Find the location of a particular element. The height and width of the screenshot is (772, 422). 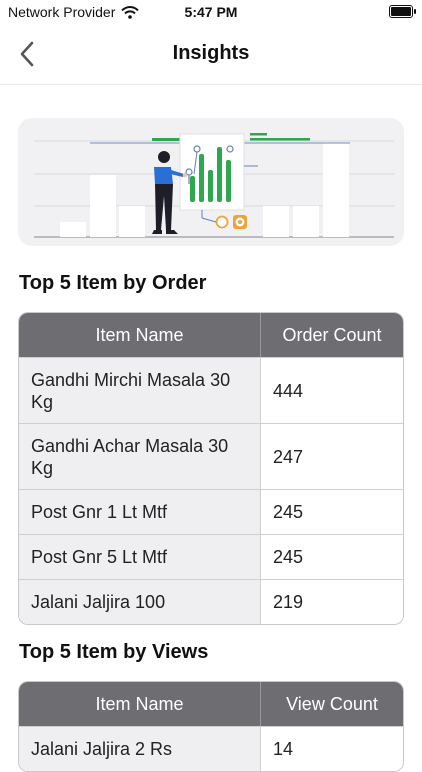

table-header-row: Item Name View Count is located at coordinates (211, 704).